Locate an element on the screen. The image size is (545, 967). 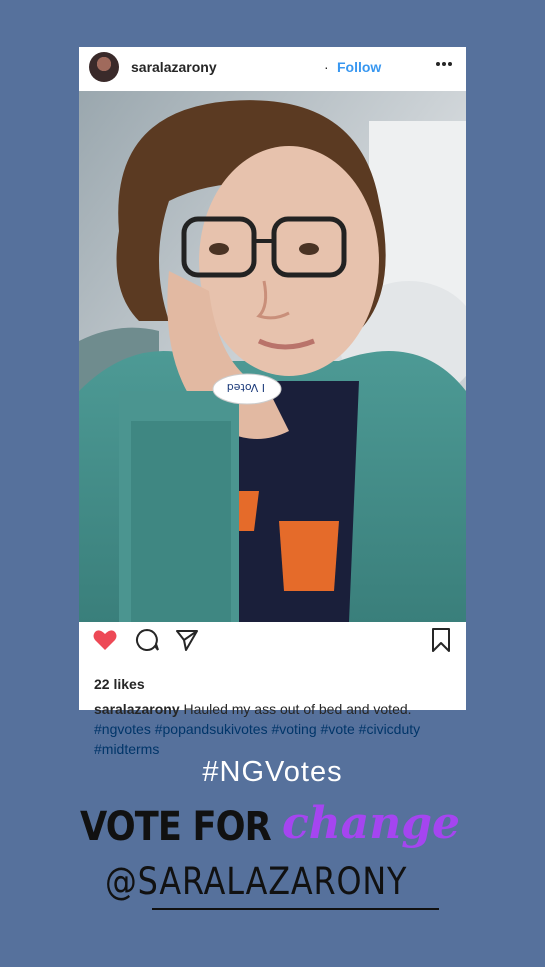
post-header: saralazarony · Follow is located at coordinates (272, 67).